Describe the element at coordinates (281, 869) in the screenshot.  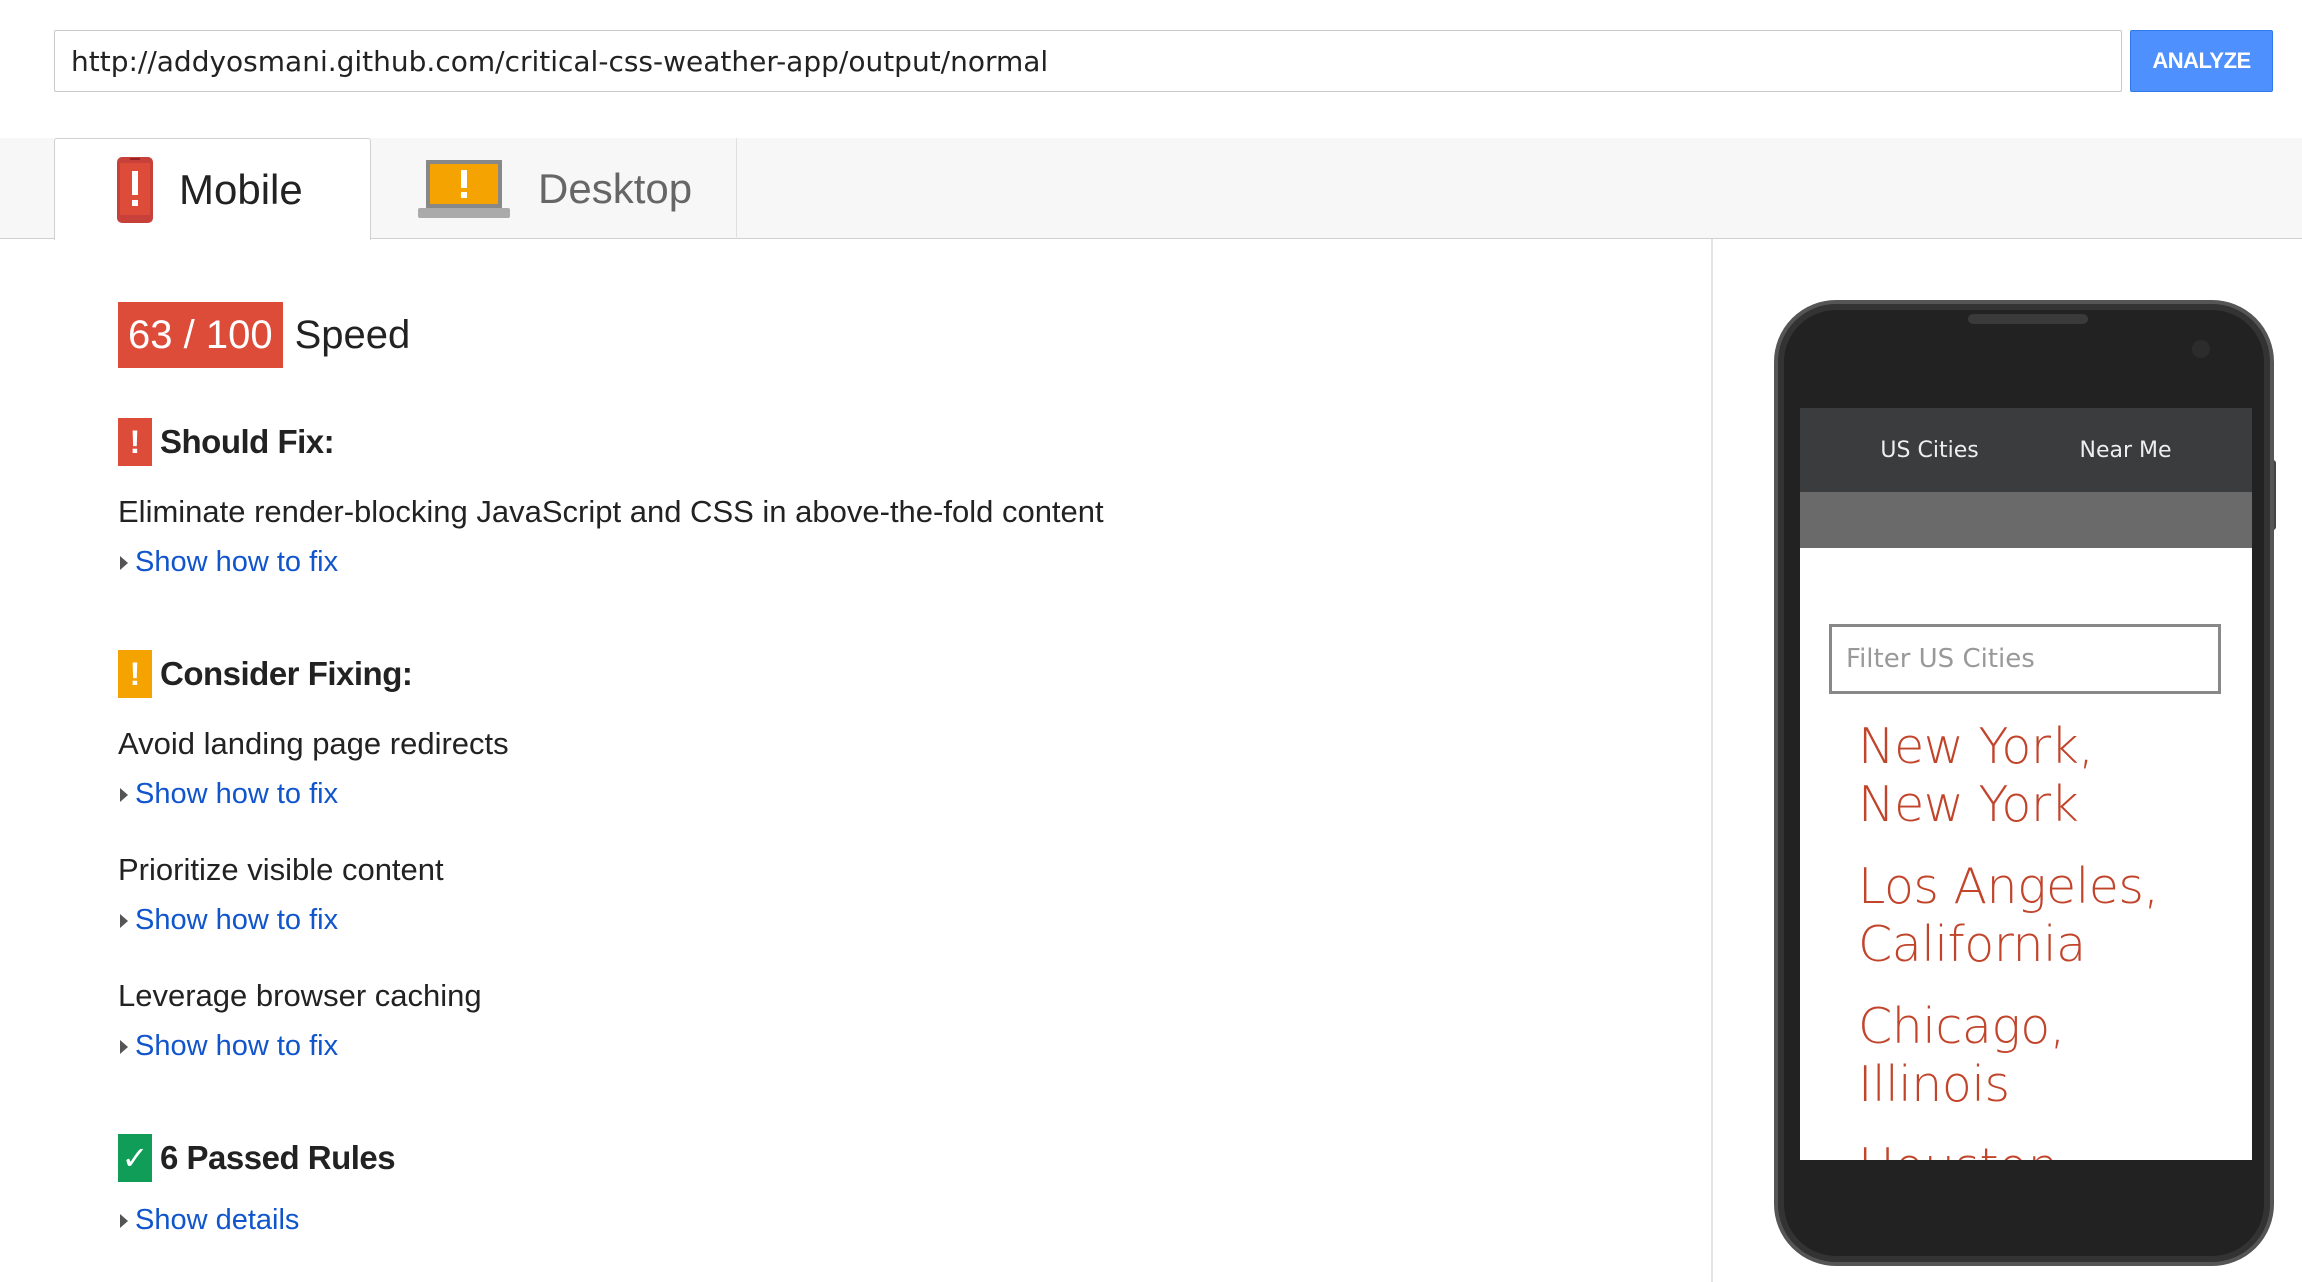
I see `rule-title: Prioritize visible content` at that location.